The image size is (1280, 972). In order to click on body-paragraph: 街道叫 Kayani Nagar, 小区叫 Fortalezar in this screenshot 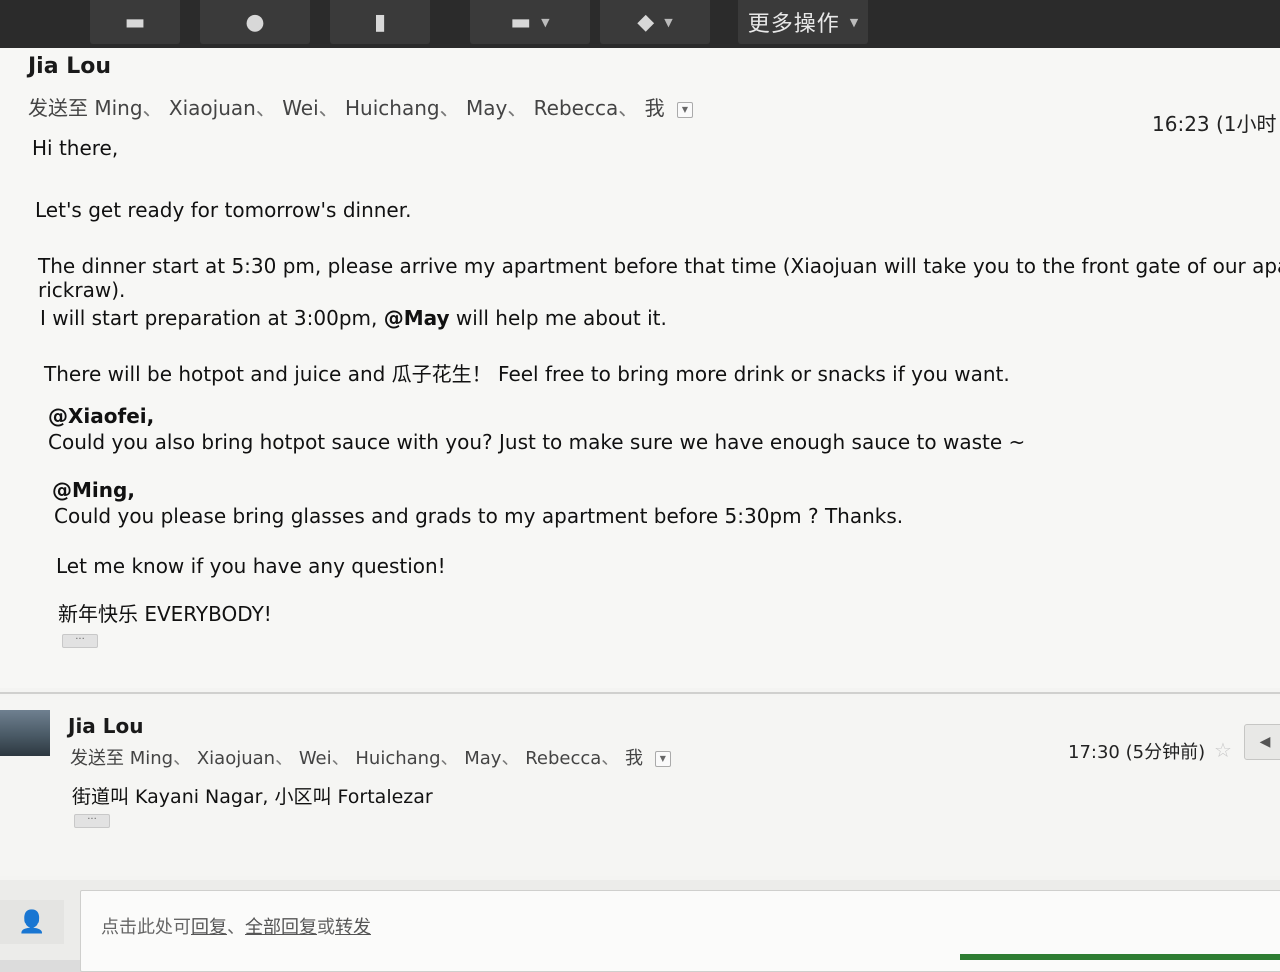, I will do `click(252, 797)`.